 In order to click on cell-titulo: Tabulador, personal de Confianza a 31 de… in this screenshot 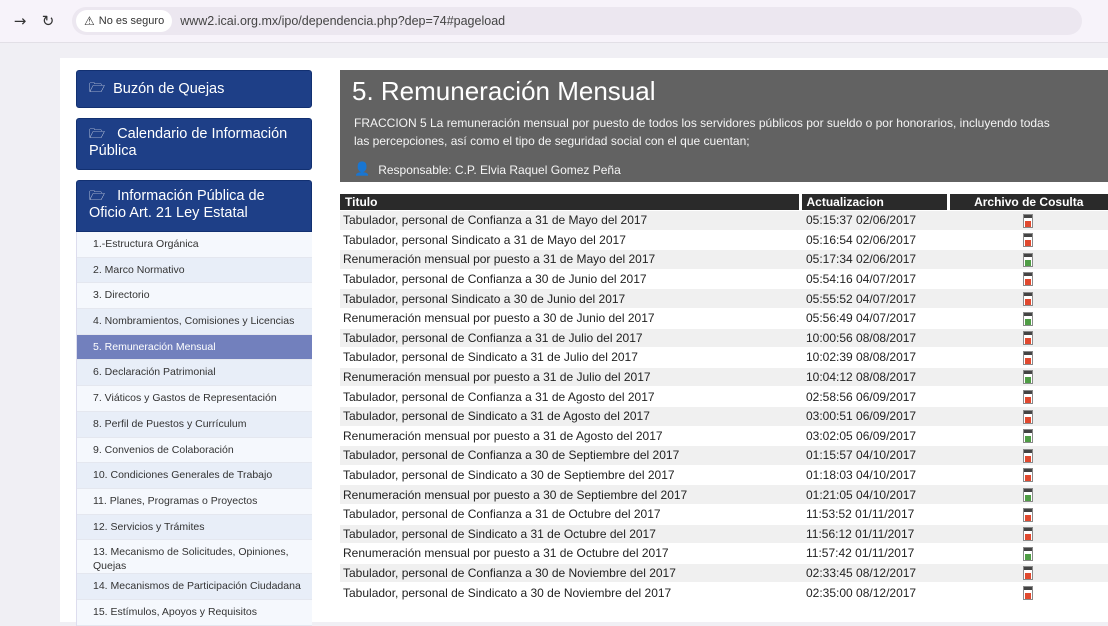, I will do `click(570, 396)`.